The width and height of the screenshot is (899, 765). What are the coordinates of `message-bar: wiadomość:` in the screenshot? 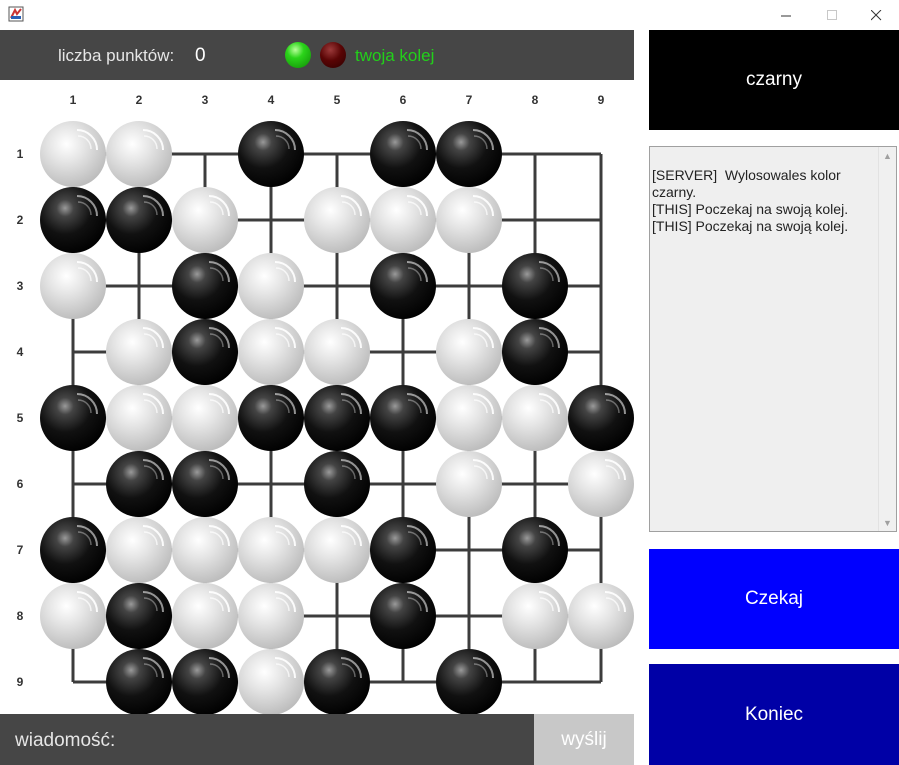 It's located at (267, 739).